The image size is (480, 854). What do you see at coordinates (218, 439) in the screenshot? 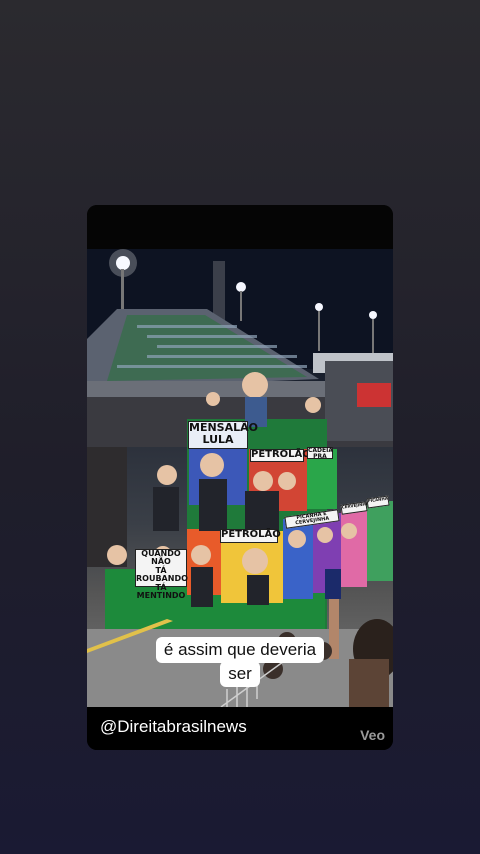
I see `sign-mensalao-line2: LULA` at bounding box center [218, 439].